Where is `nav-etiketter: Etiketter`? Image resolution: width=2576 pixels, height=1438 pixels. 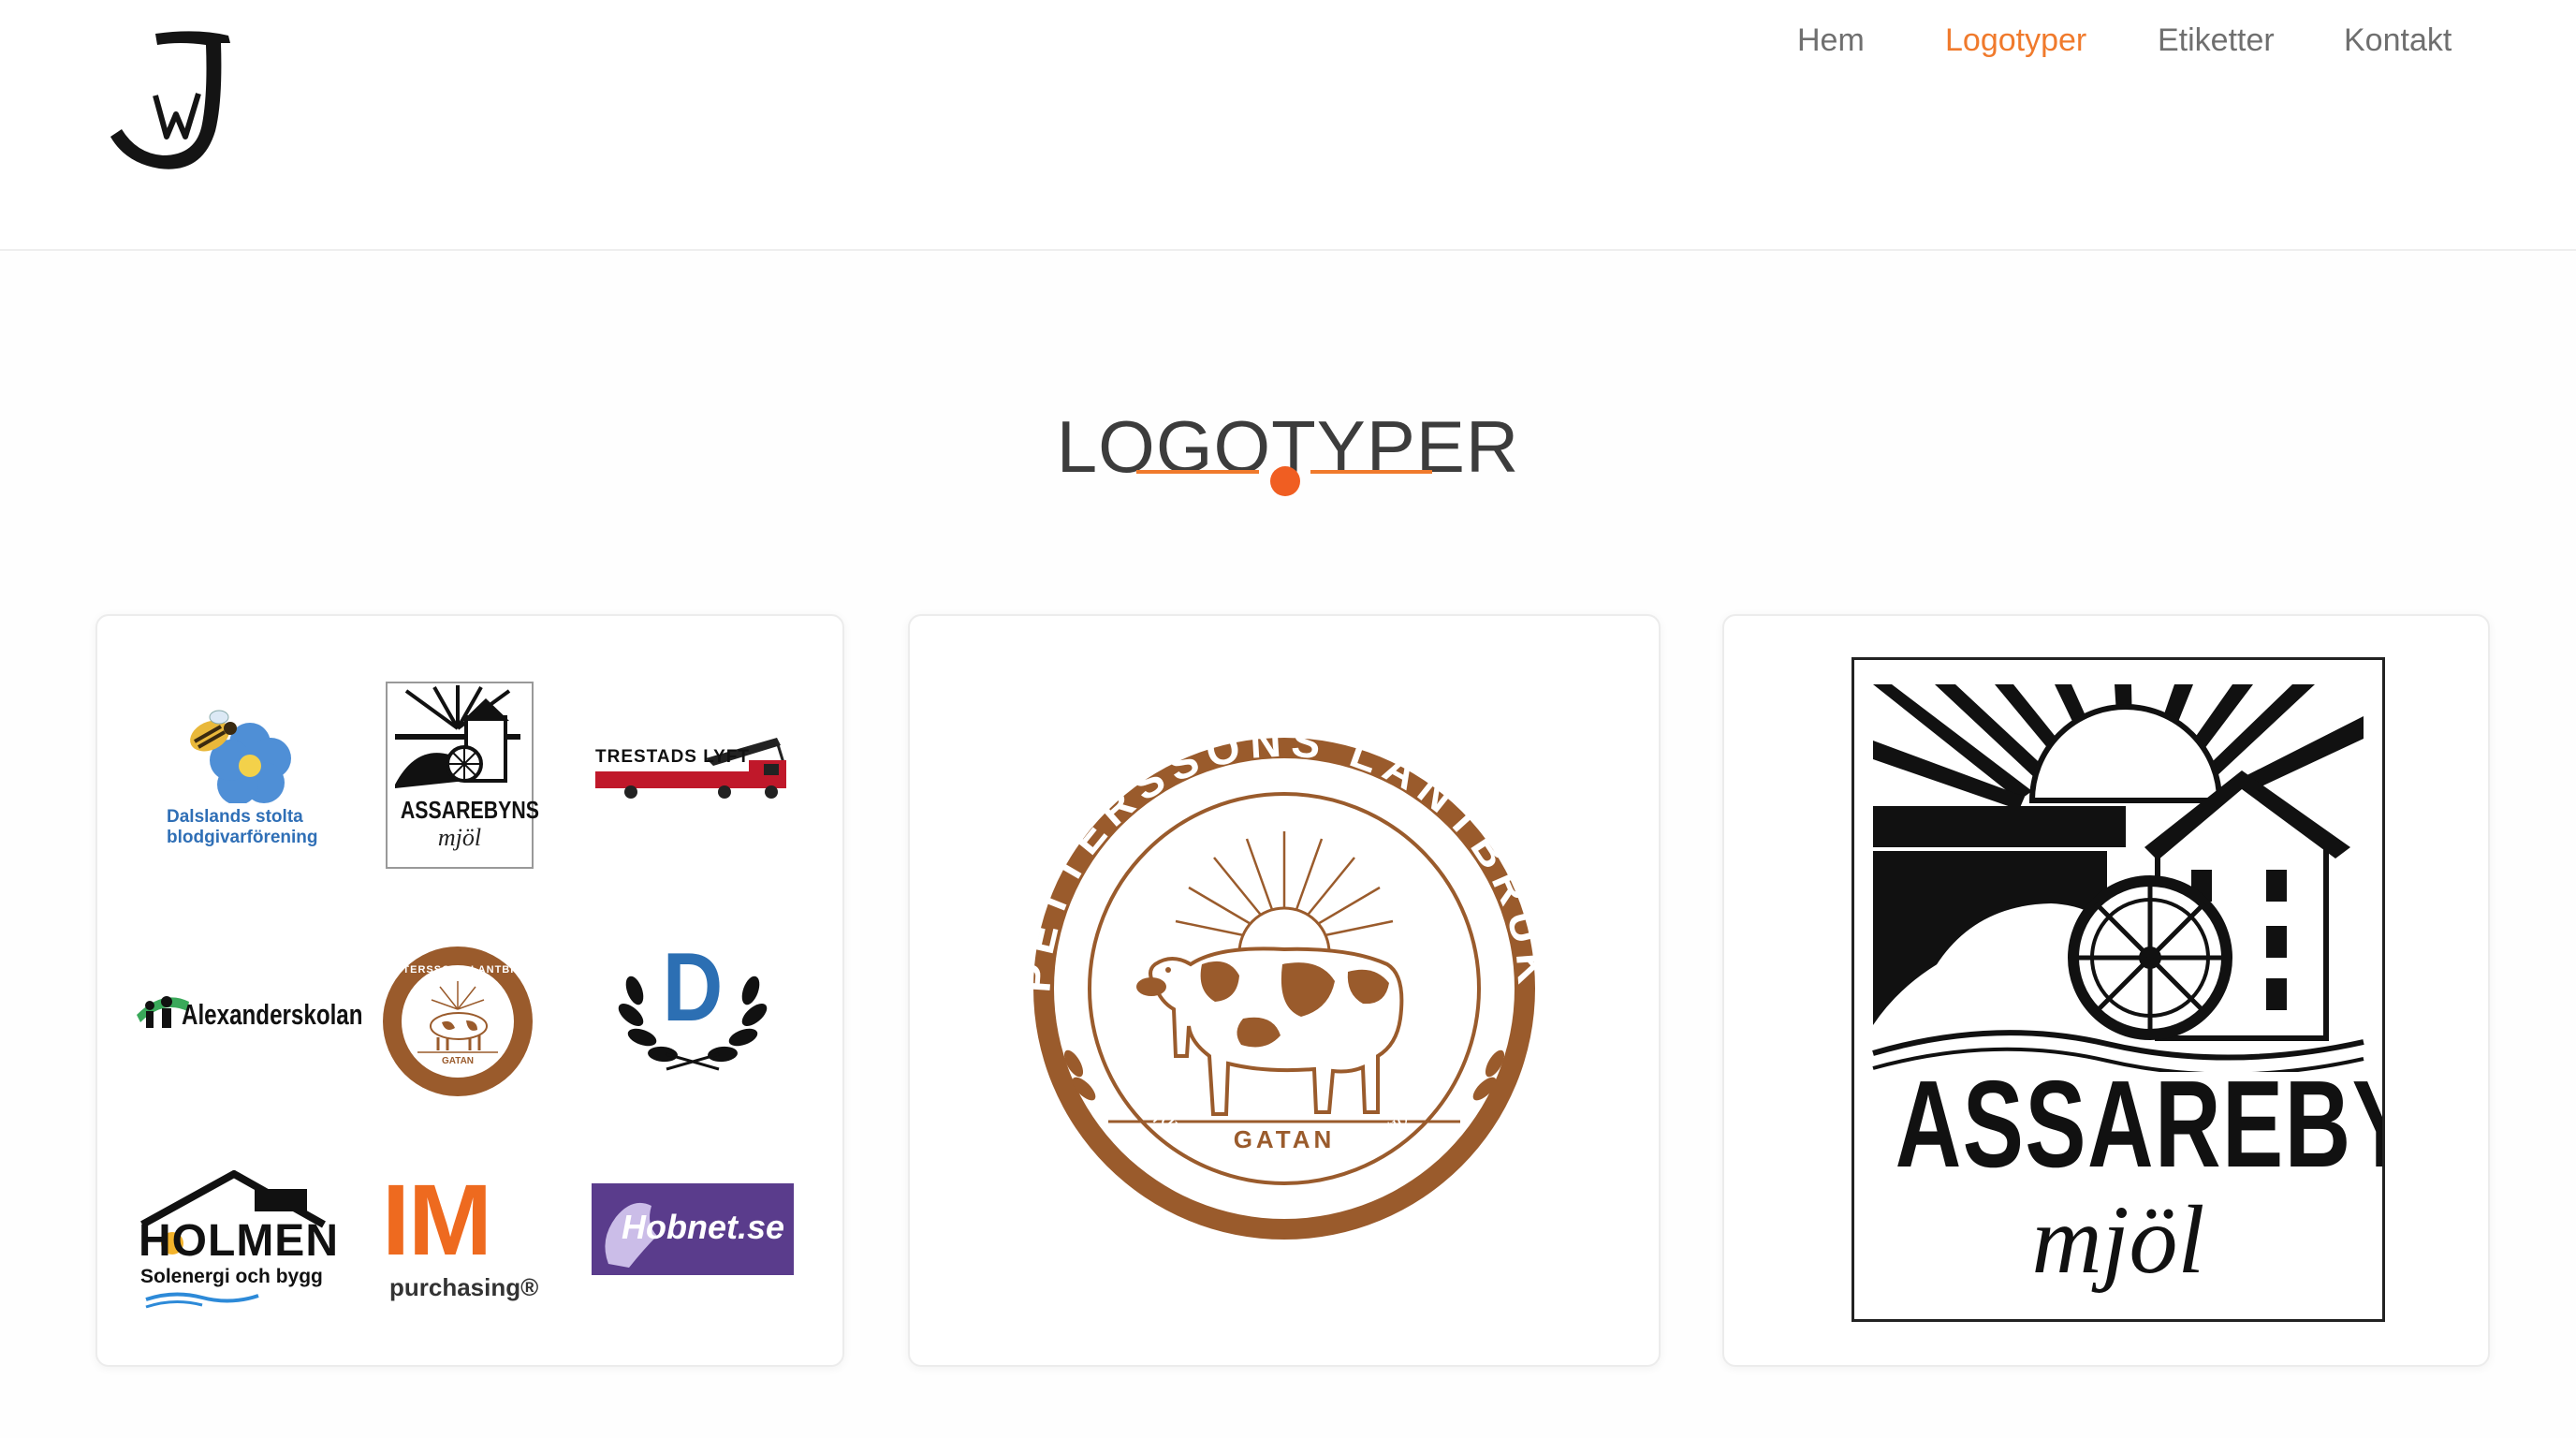 nav-etiketter: Etiketter is located at coordinates (2216, 40).